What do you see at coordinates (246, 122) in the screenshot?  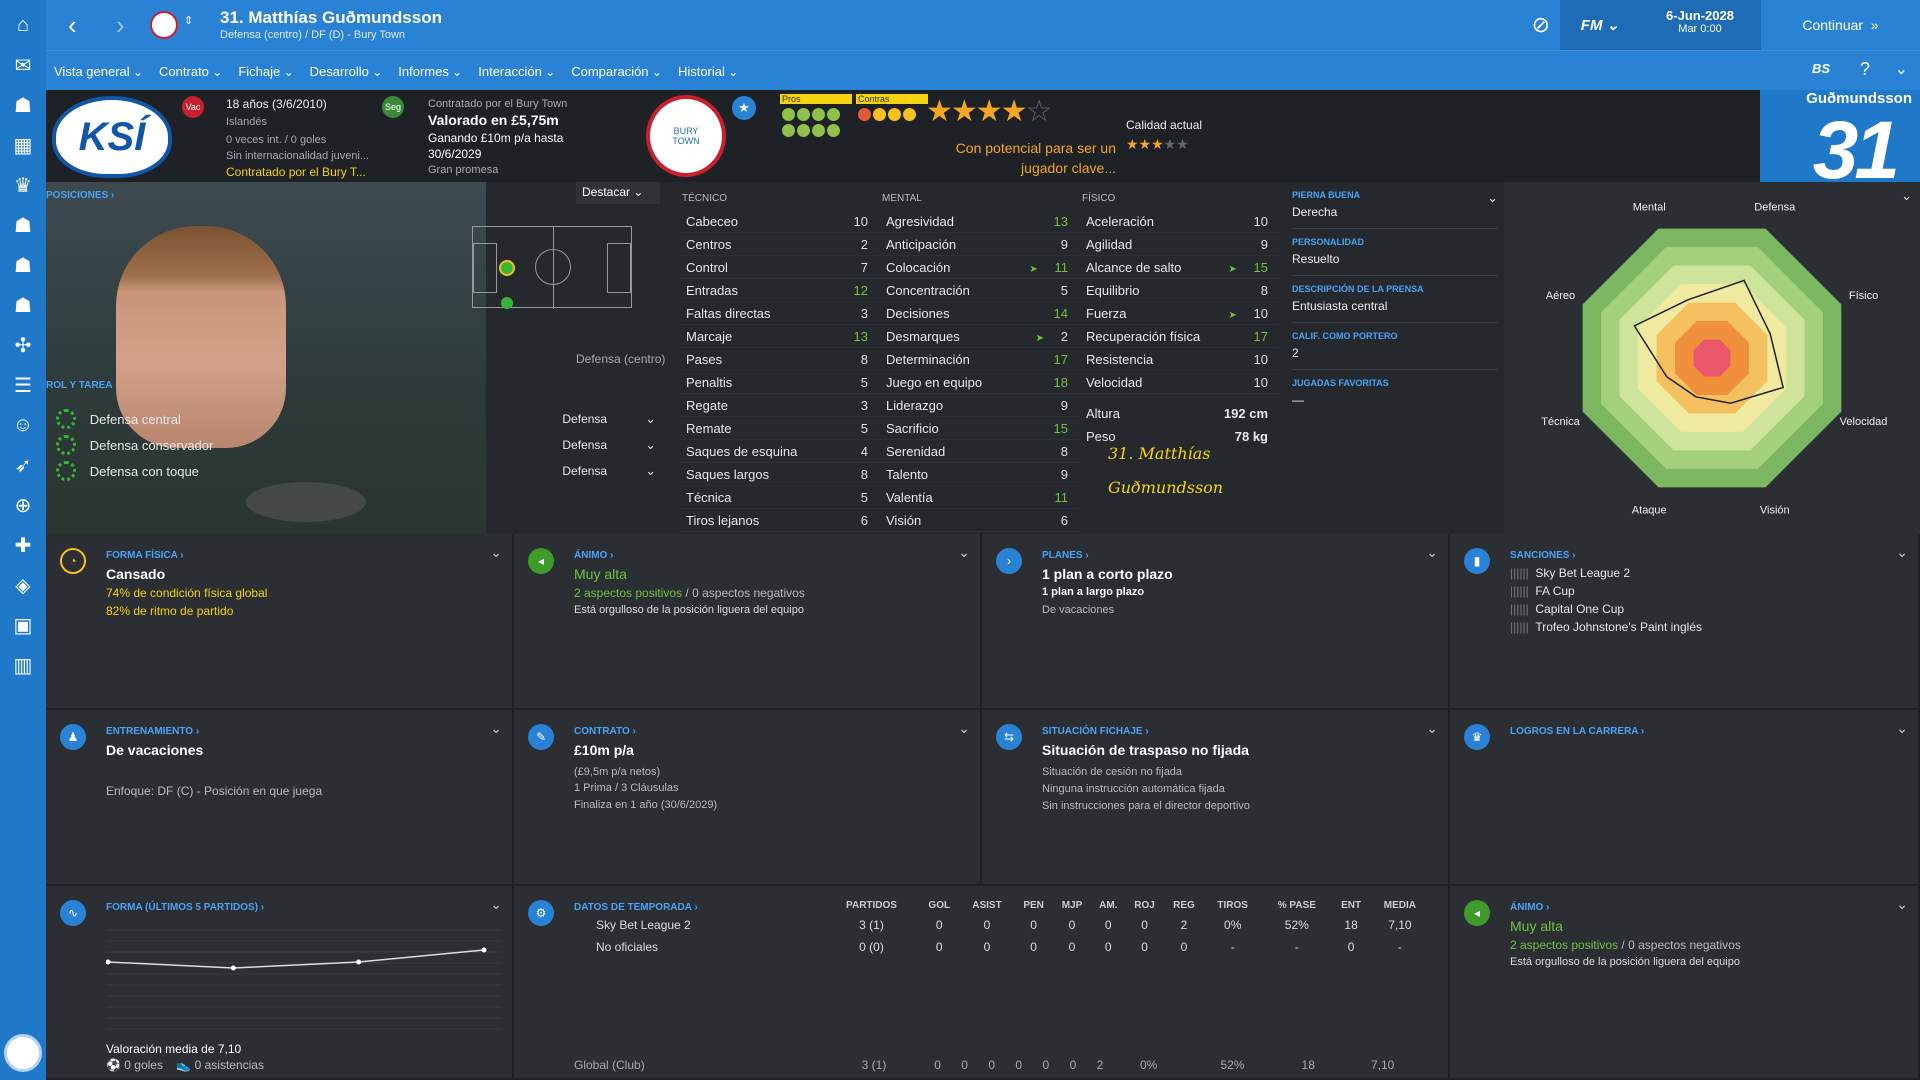 I see `player-nation: Islandés` at bounding box center [246, 122].